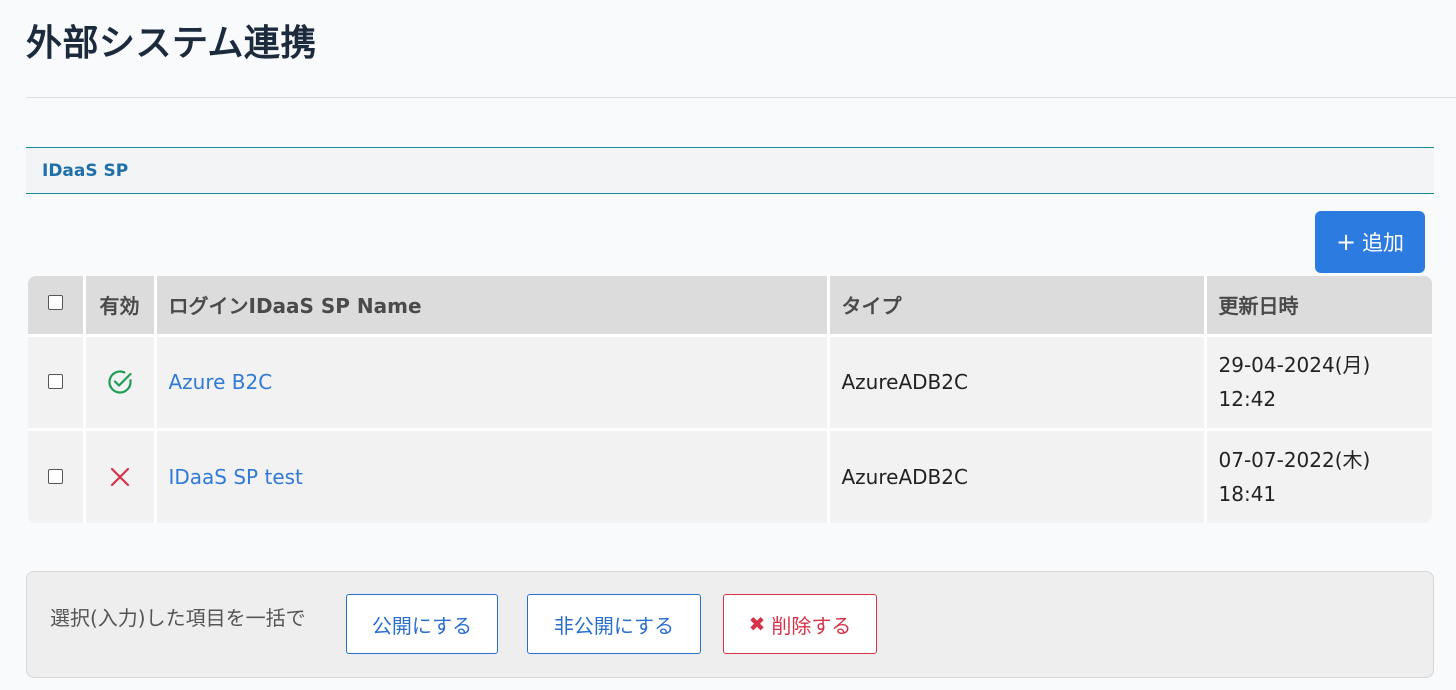  Describe the element at coordinates (1318, 476) in the screenshot. I see `updated-cell: 07-07-2022(木) 18:41` at that location.